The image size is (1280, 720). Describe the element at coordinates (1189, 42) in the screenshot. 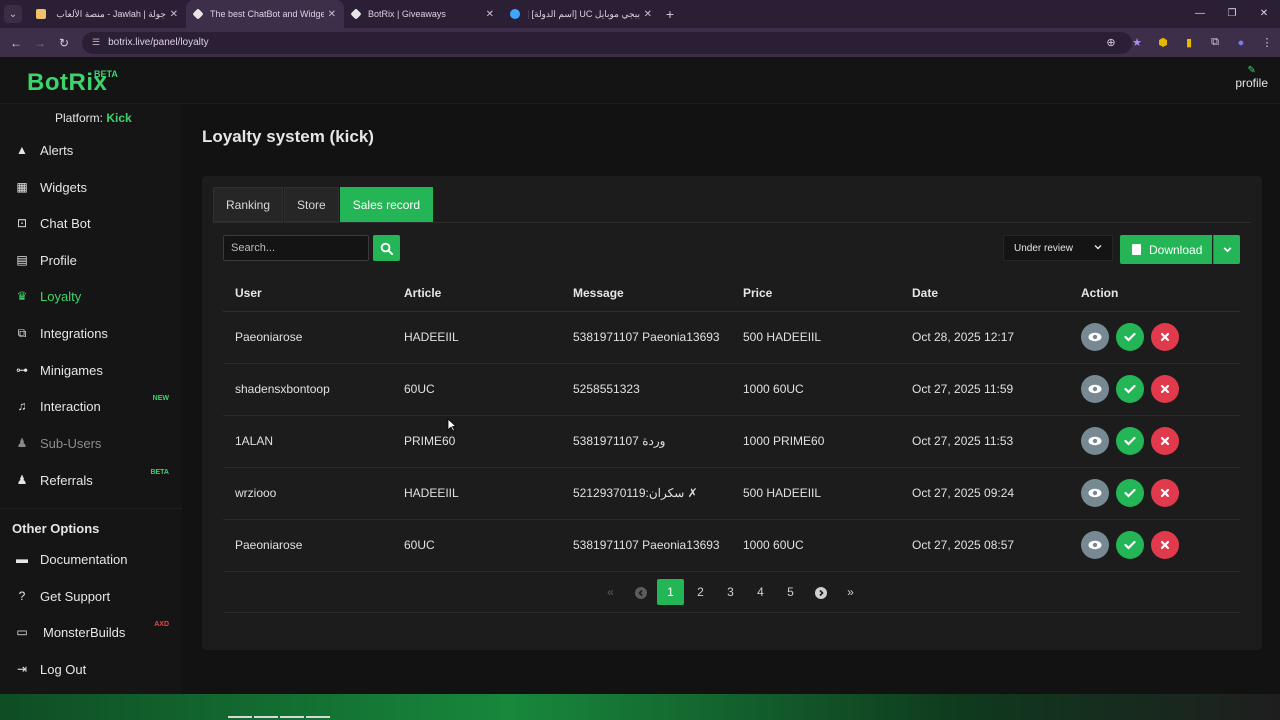

I see `extension-icon: ▮` at that location.